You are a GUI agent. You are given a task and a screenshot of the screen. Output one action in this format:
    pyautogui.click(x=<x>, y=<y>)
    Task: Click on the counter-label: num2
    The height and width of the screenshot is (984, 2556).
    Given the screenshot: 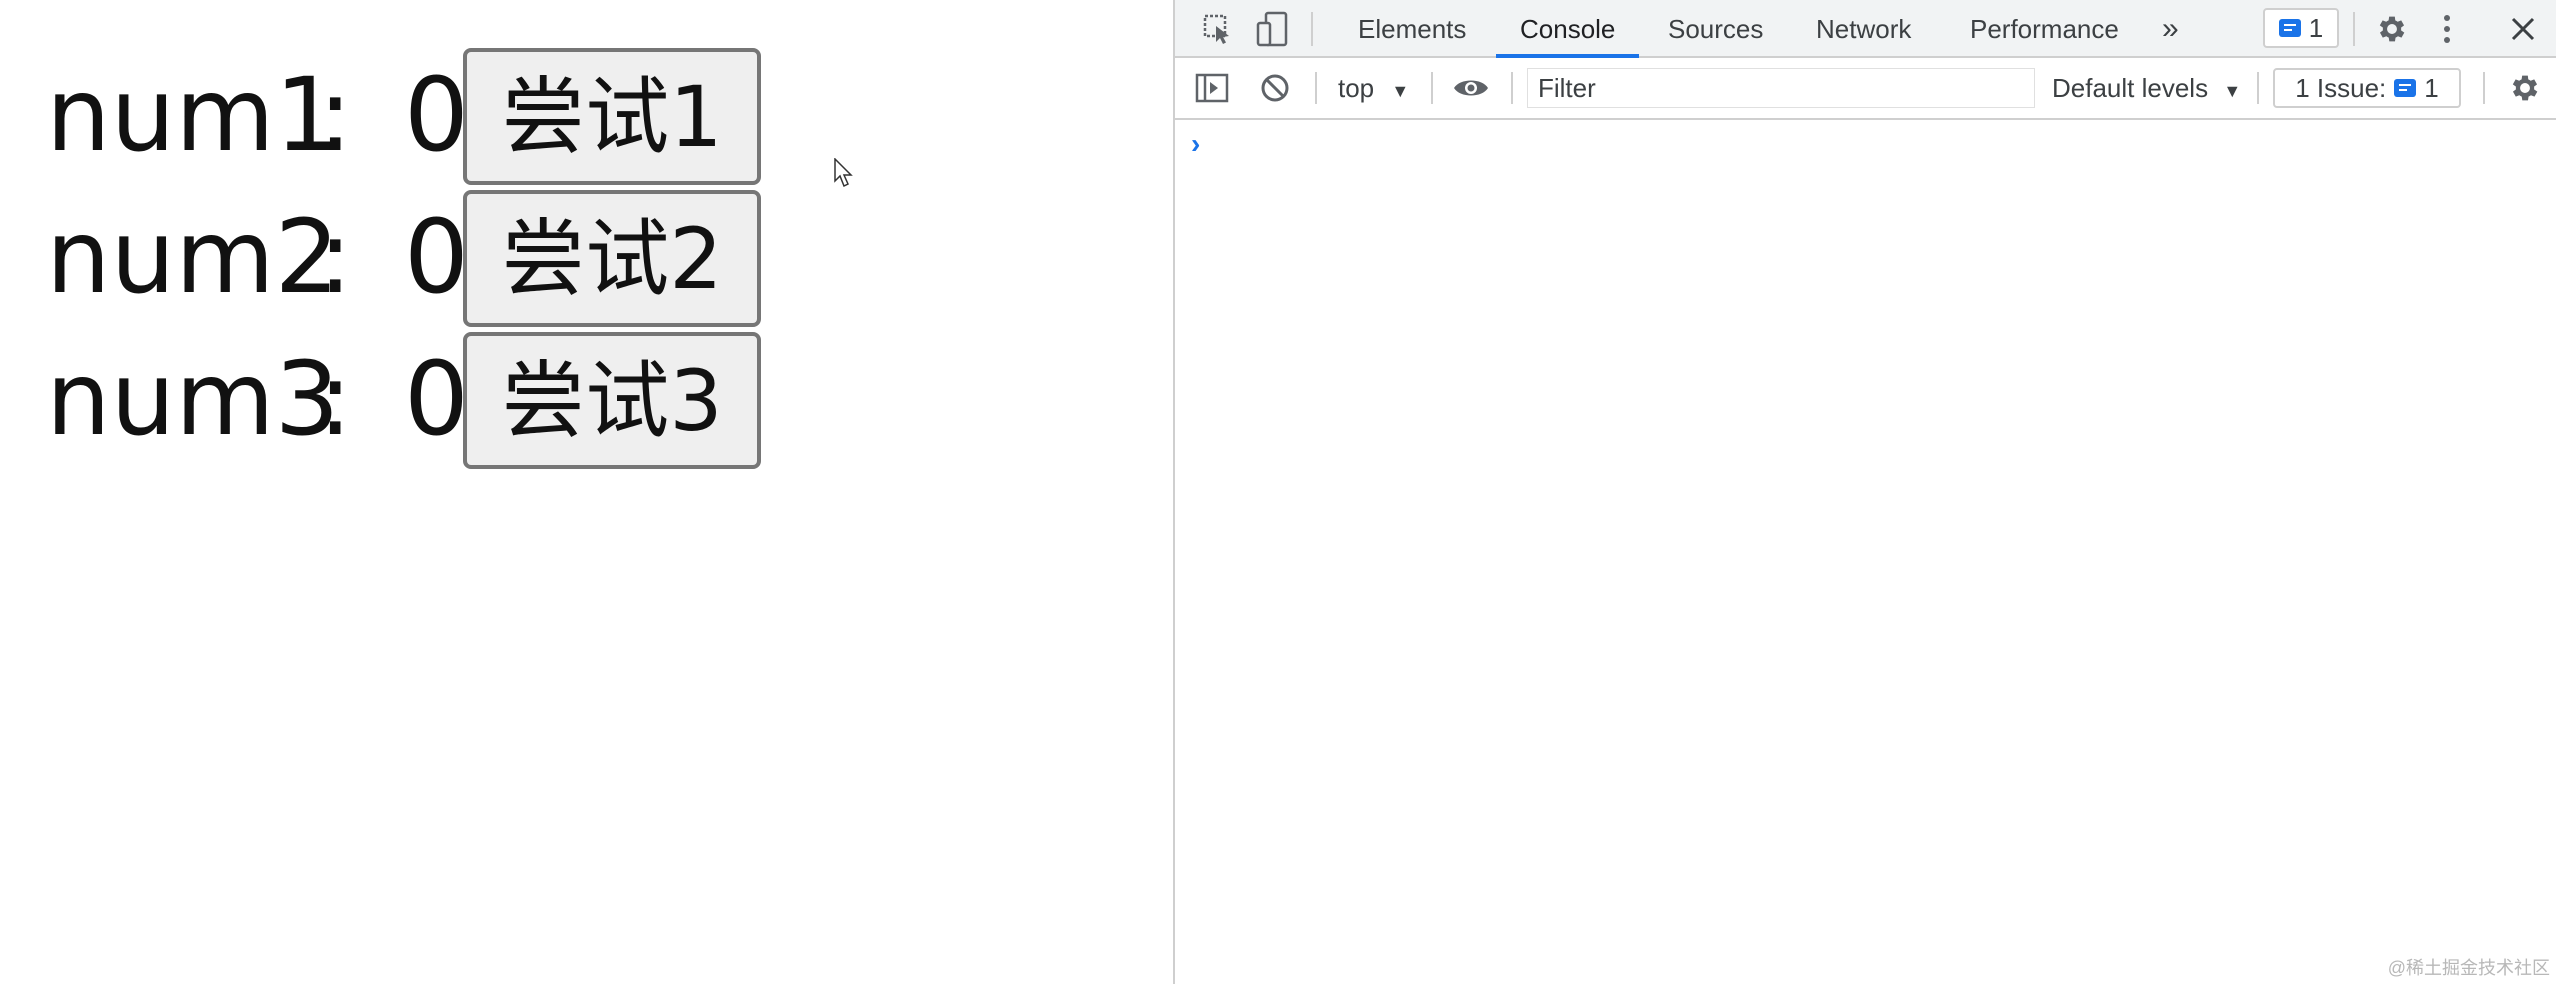 What is the action you would take?
    pyautogui.click(x=193, y=257)
    